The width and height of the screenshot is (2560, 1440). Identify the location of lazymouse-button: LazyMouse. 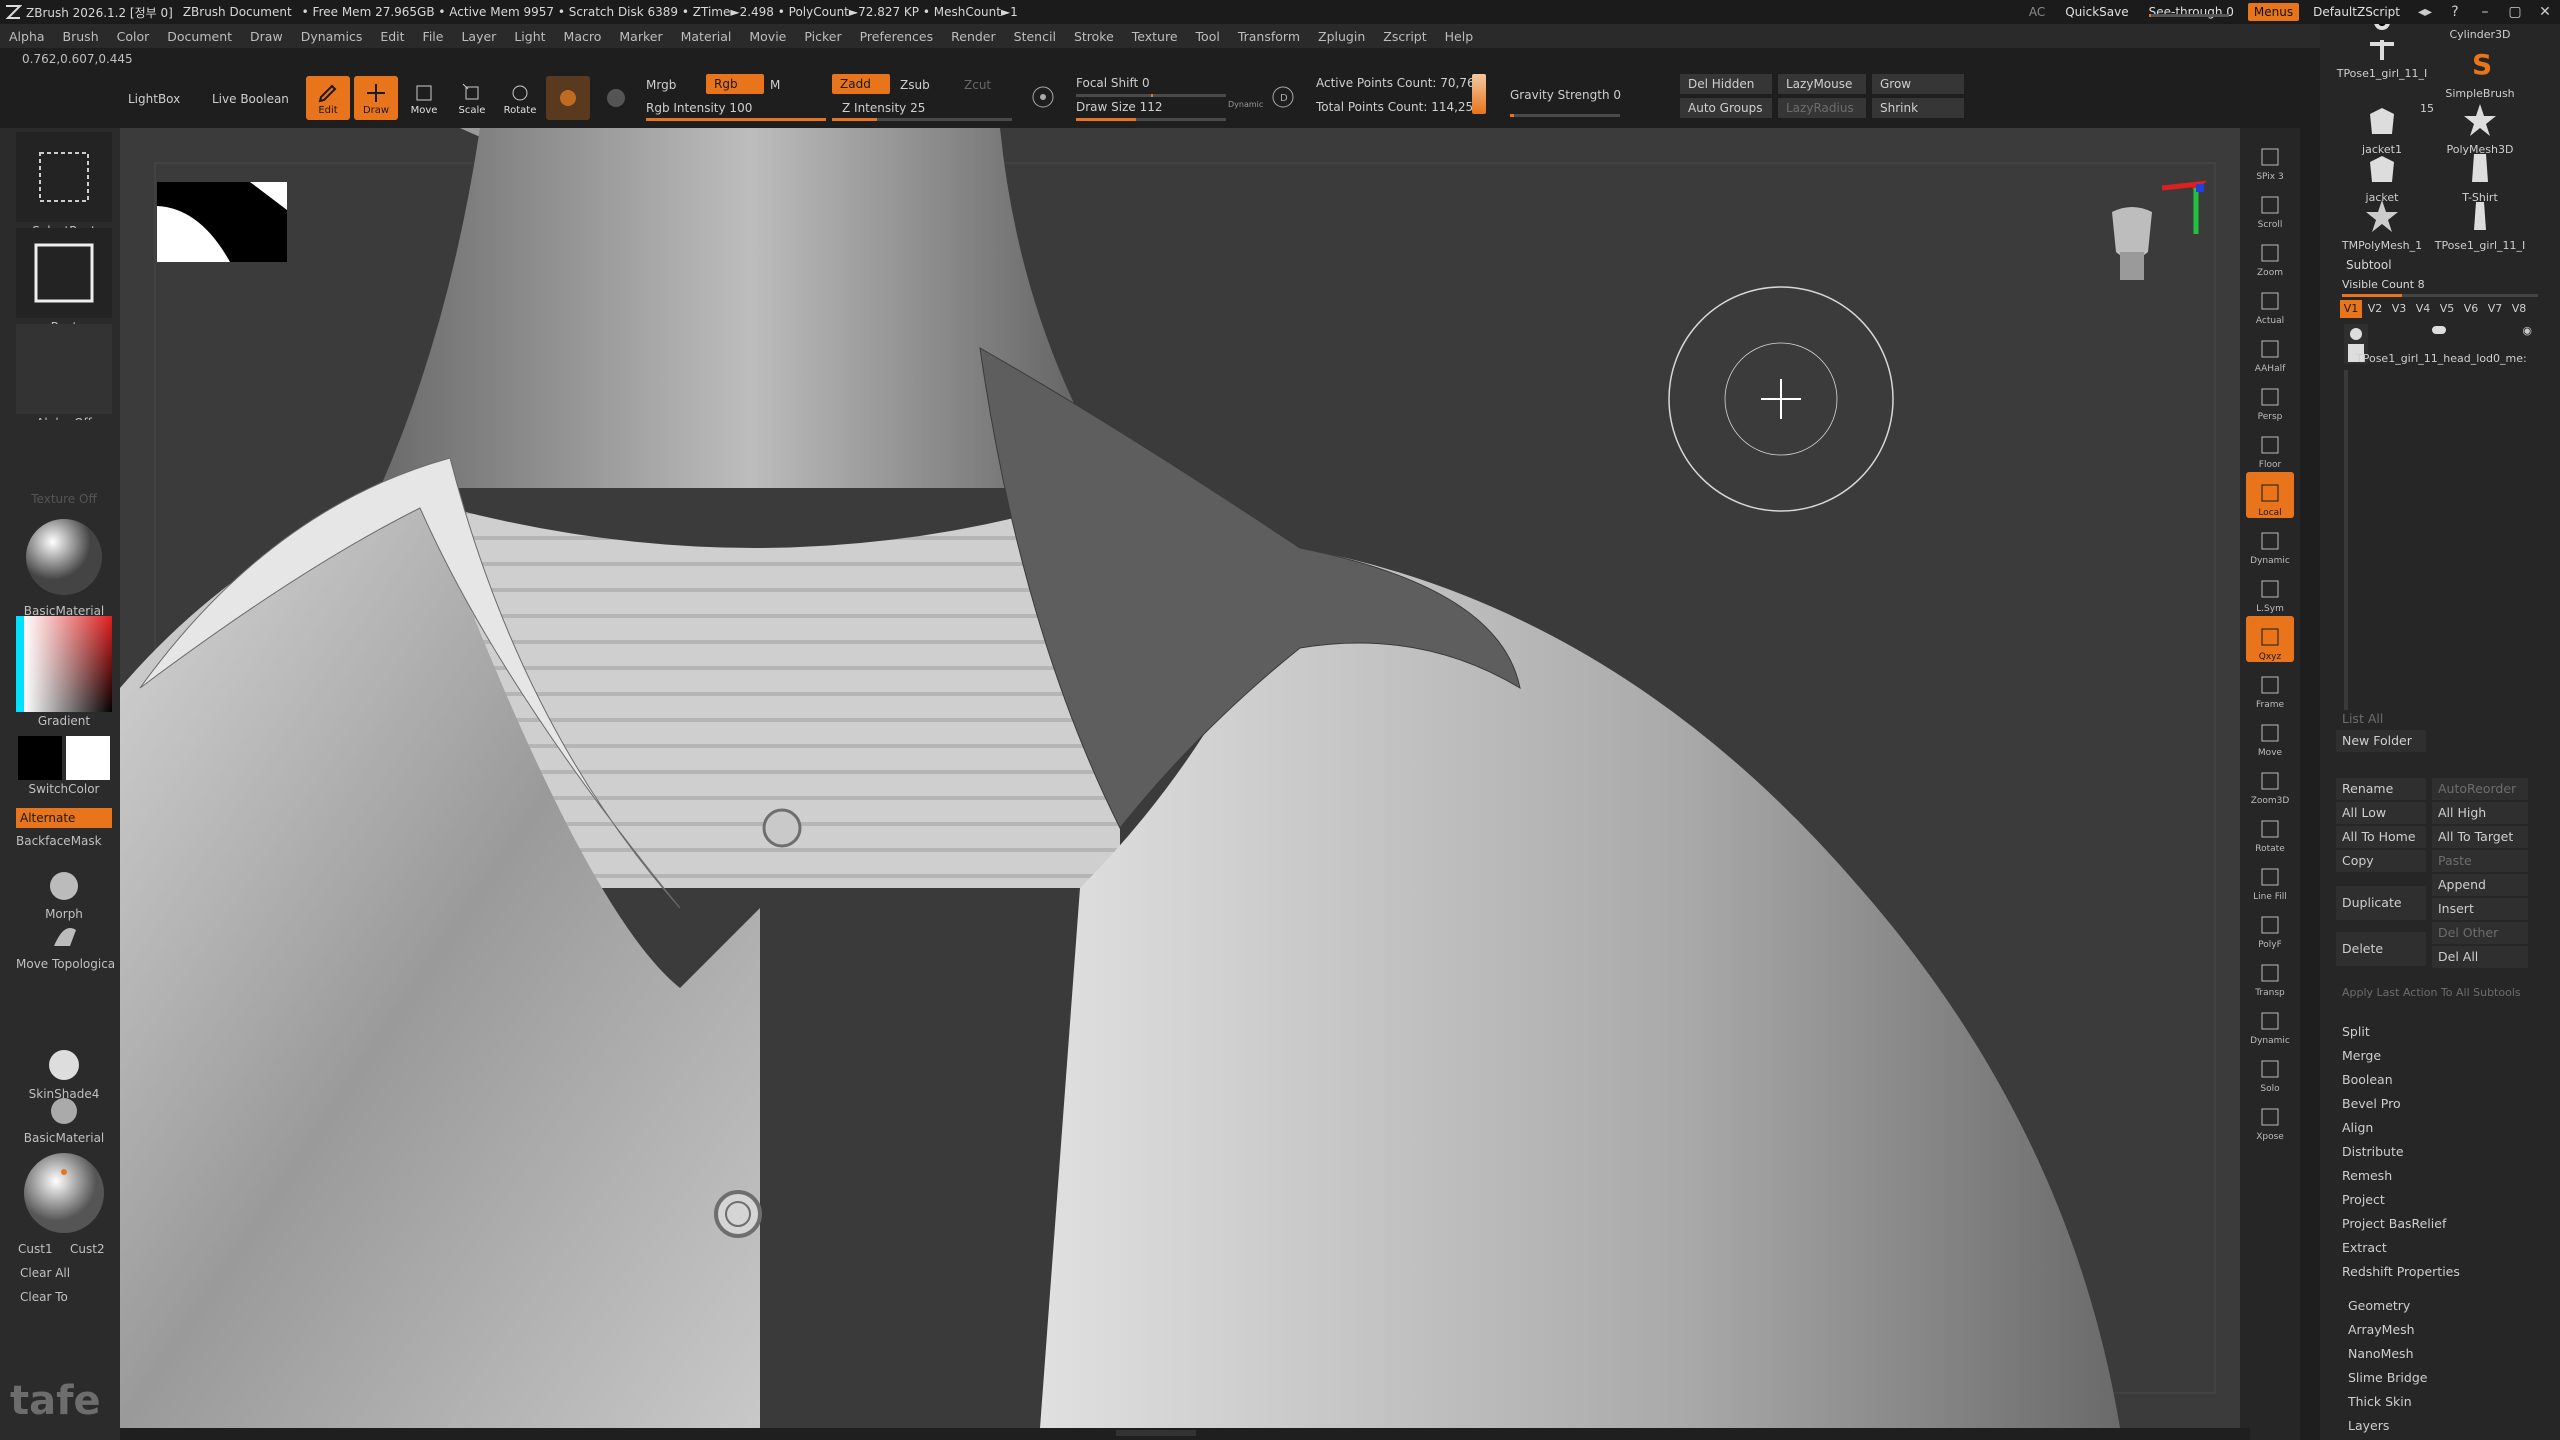
(1822, 84).